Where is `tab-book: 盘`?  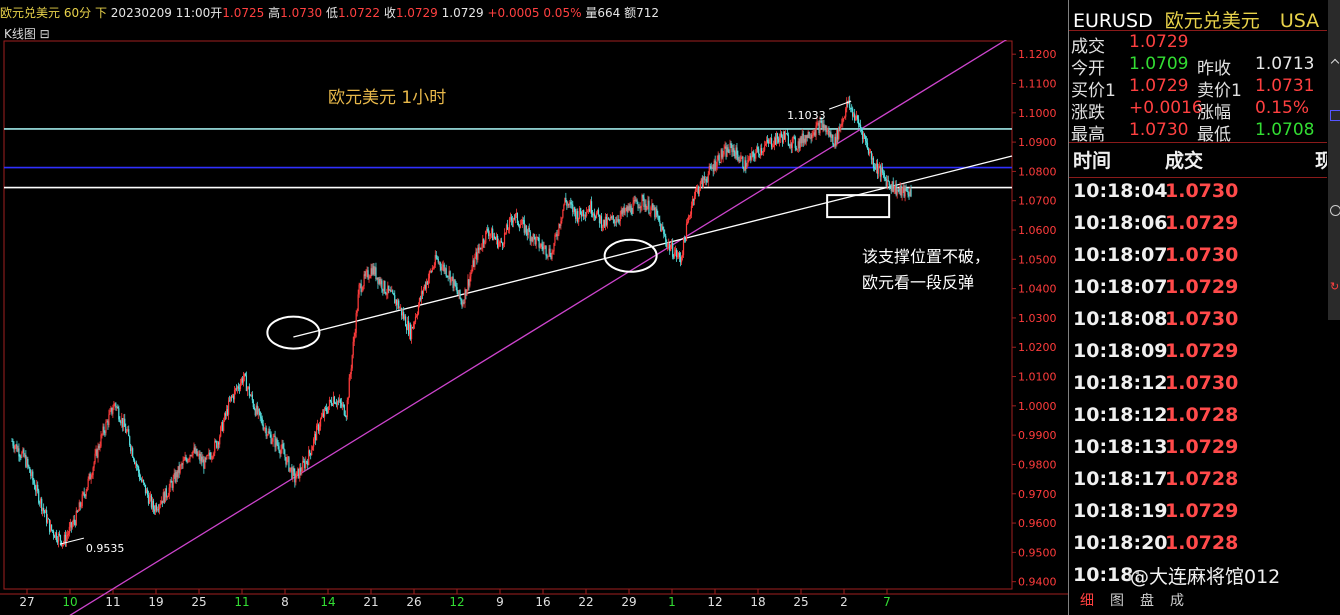 tab-book: 盘 is located at coordinates (1147, 600).